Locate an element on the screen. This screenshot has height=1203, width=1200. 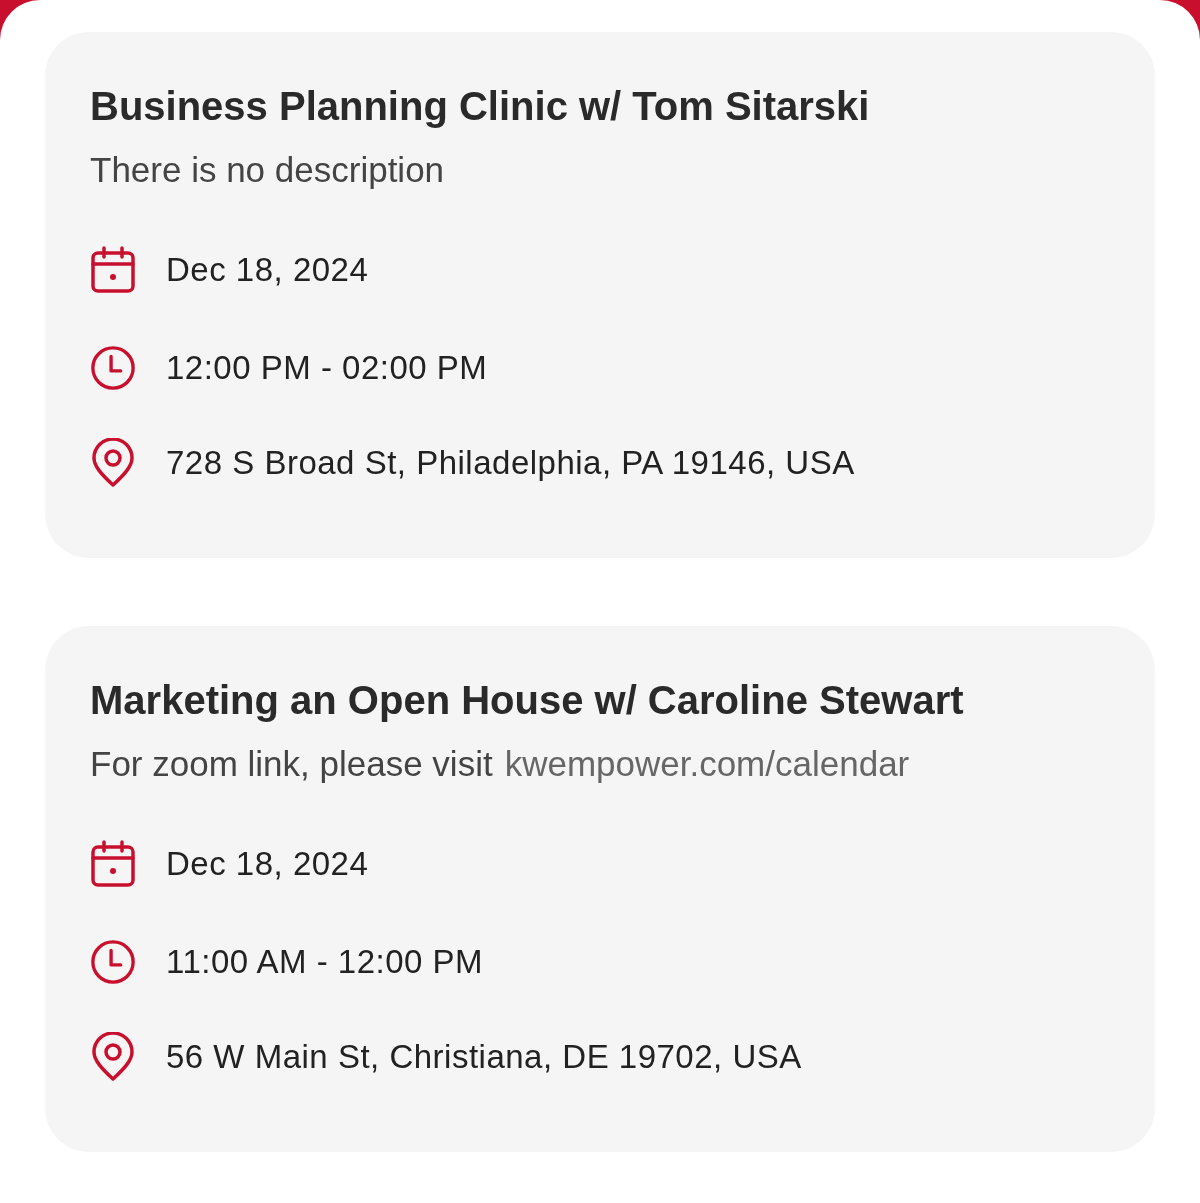
event-description: For zoom link, please visit is located at coordinates (291, 764).